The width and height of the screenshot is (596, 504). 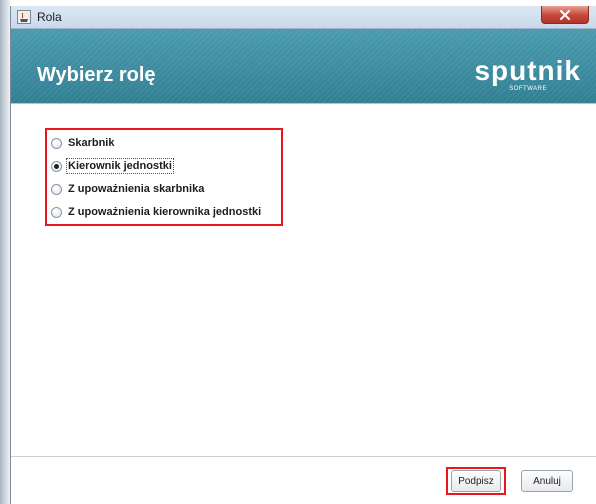 What do you see at coordinates (528, 89) in the screenshot?
I see `logo-subtext: SOFTWARE` at bounding box center [528, 89].